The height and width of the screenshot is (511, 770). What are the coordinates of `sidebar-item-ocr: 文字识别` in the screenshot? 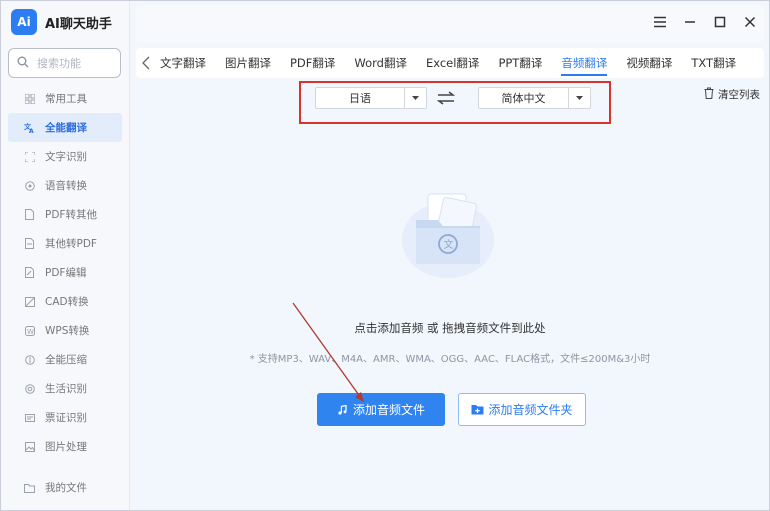 It's located at (65, 156).